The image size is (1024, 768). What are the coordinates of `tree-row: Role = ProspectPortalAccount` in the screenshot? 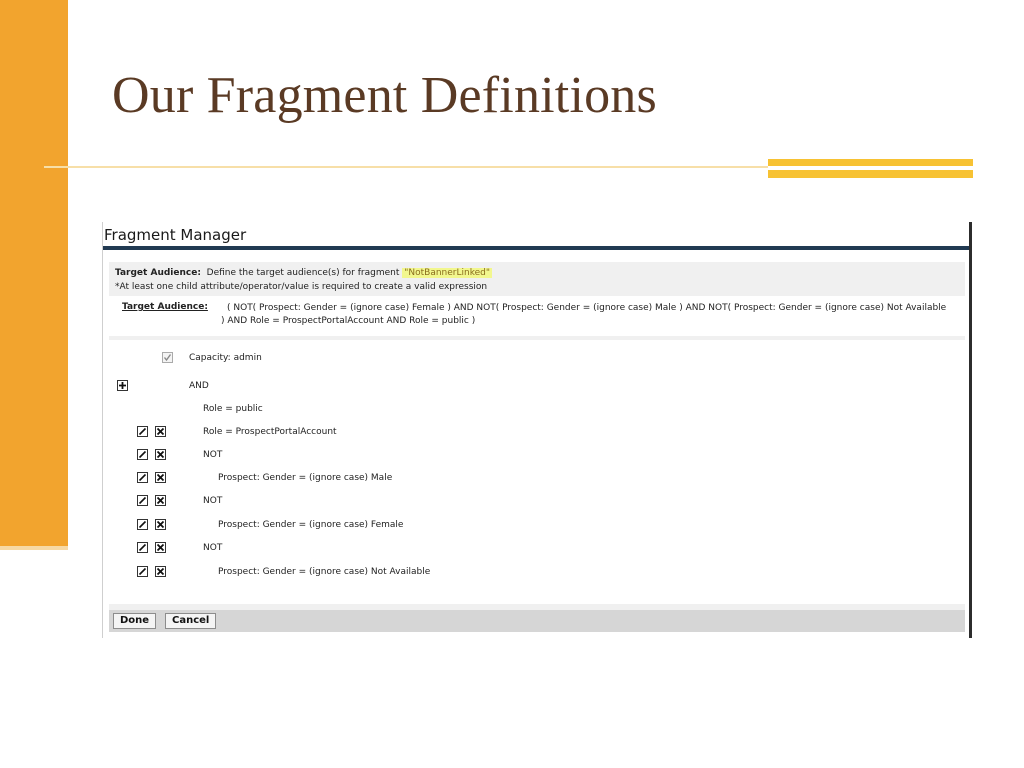 It's located at (270, 432).